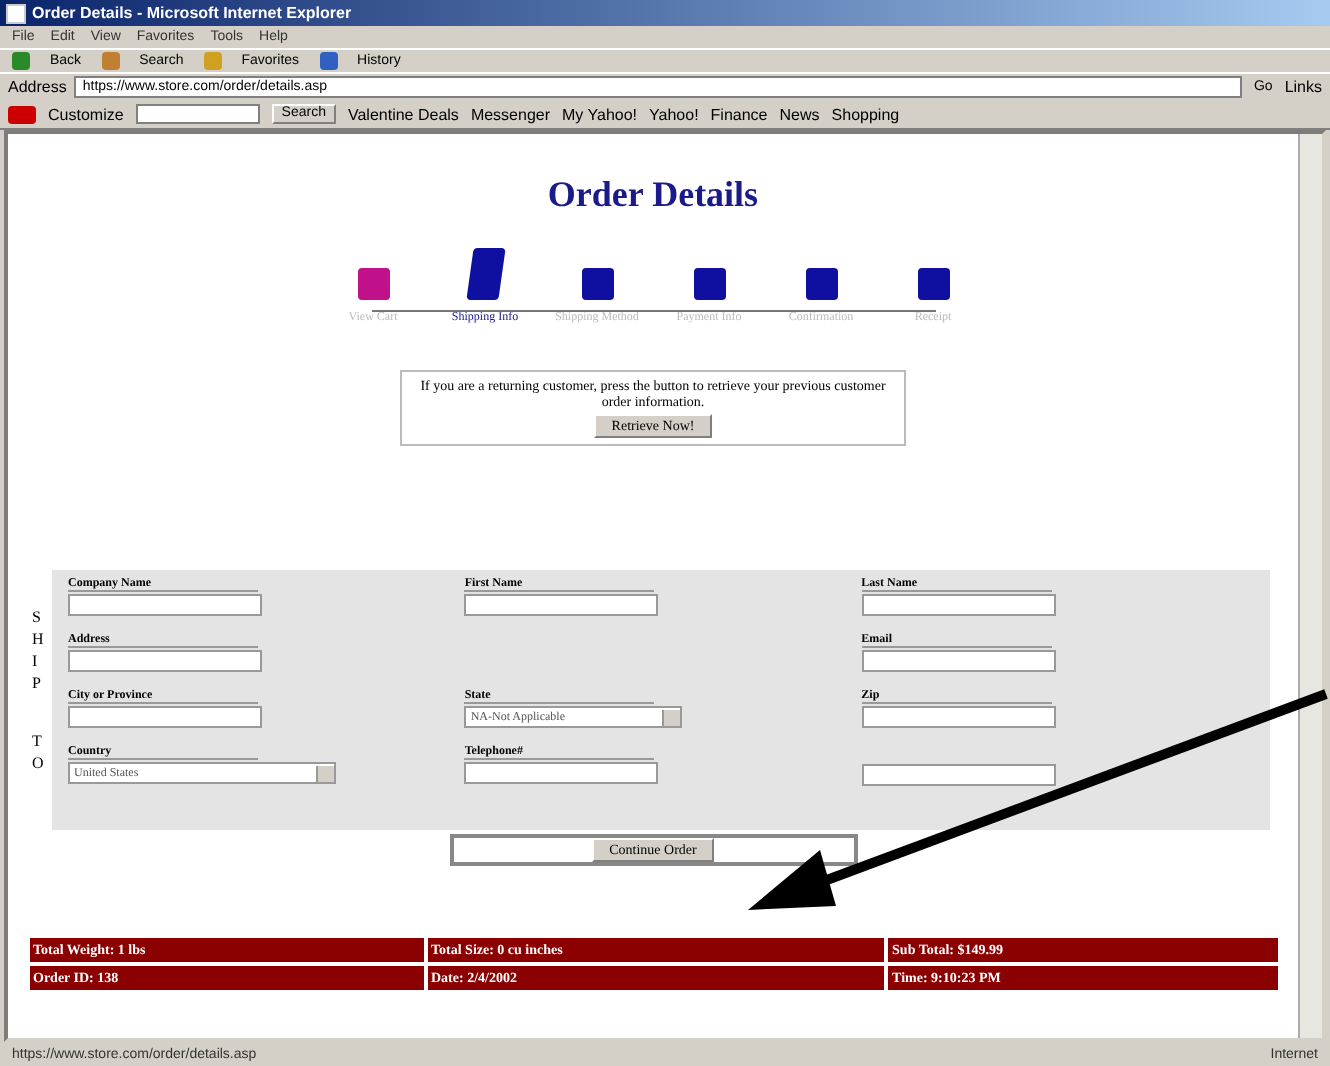 This screenshot has height=1066, width=1330. Describe the element at coordinates (403, 114) in the screenshot. I see `toolbar-link: Valentine Deals` at that location.